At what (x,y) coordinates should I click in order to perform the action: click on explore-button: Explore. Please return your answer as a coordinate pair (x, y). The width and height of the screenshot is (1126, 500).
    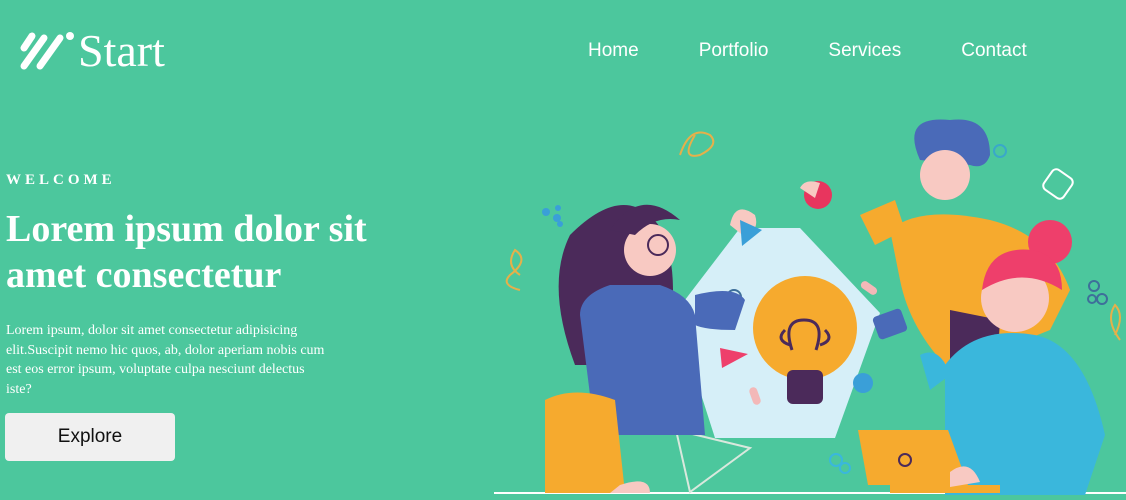
    Looking at the image, I should click on (90, 437).